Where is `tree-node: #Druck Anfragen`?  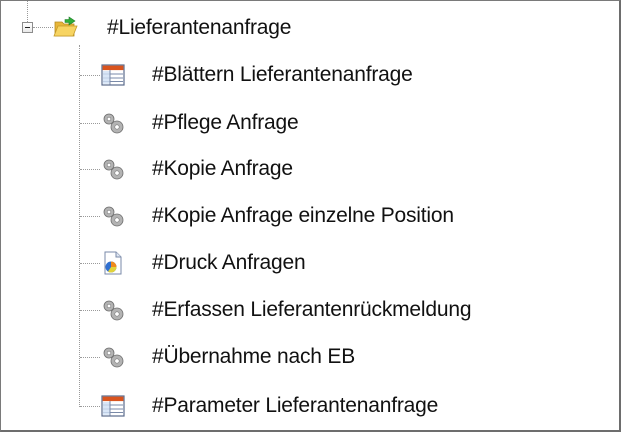
tree-node: #Druck Anfragen is located at coordinates (203, 263).